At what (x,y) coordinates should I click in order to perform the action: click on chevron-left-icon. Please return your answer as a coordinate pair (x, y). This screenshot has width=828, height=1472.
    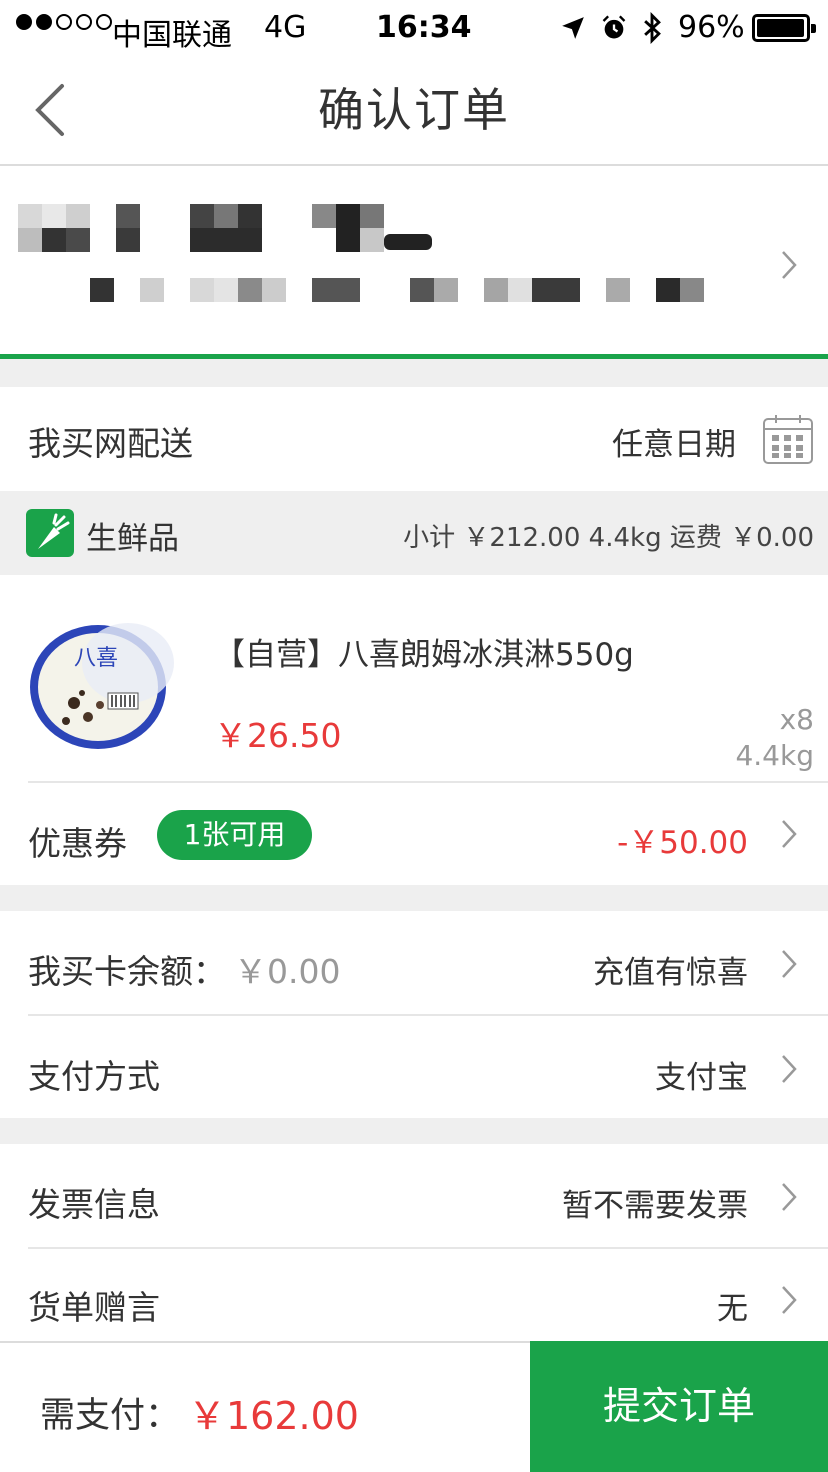
    Looking at the image, I should click on (52, 110).